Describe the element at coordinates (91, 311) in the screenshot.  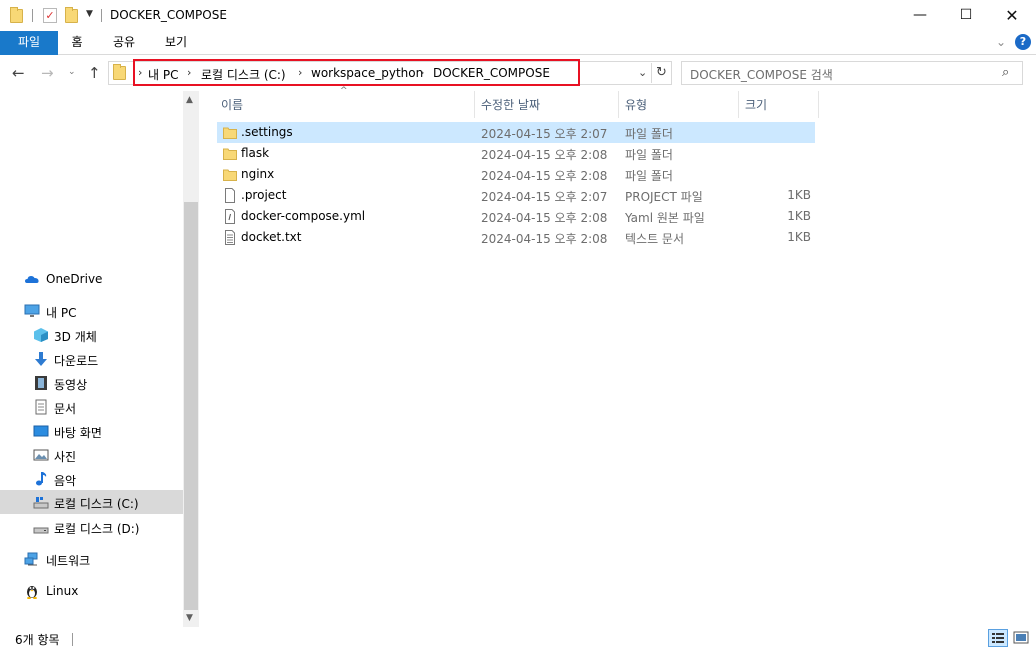
I see `sidebar-item-my-pc: 내 PC` at that location.